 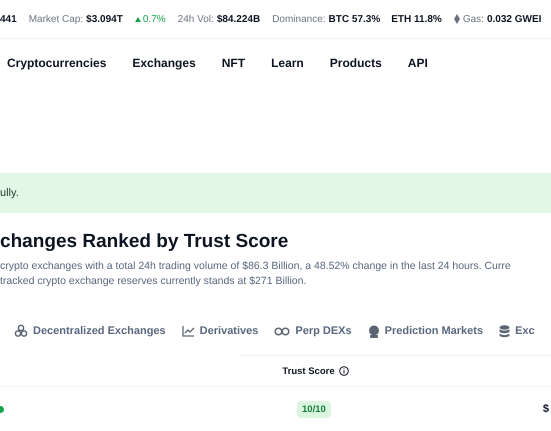 I want to click on page-heading: changes Ranked by Trust Score, so click(x=145, y=242).